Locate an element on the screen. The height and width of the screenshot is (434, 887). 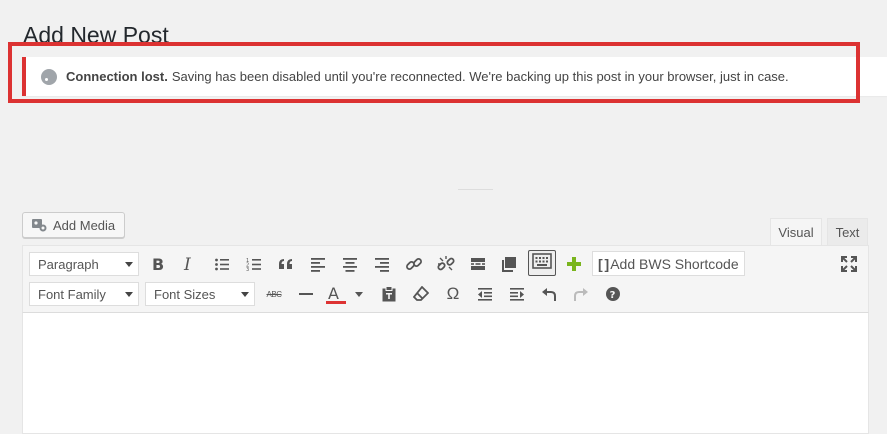
italic-icon: I is located at coordinates (189, 264).